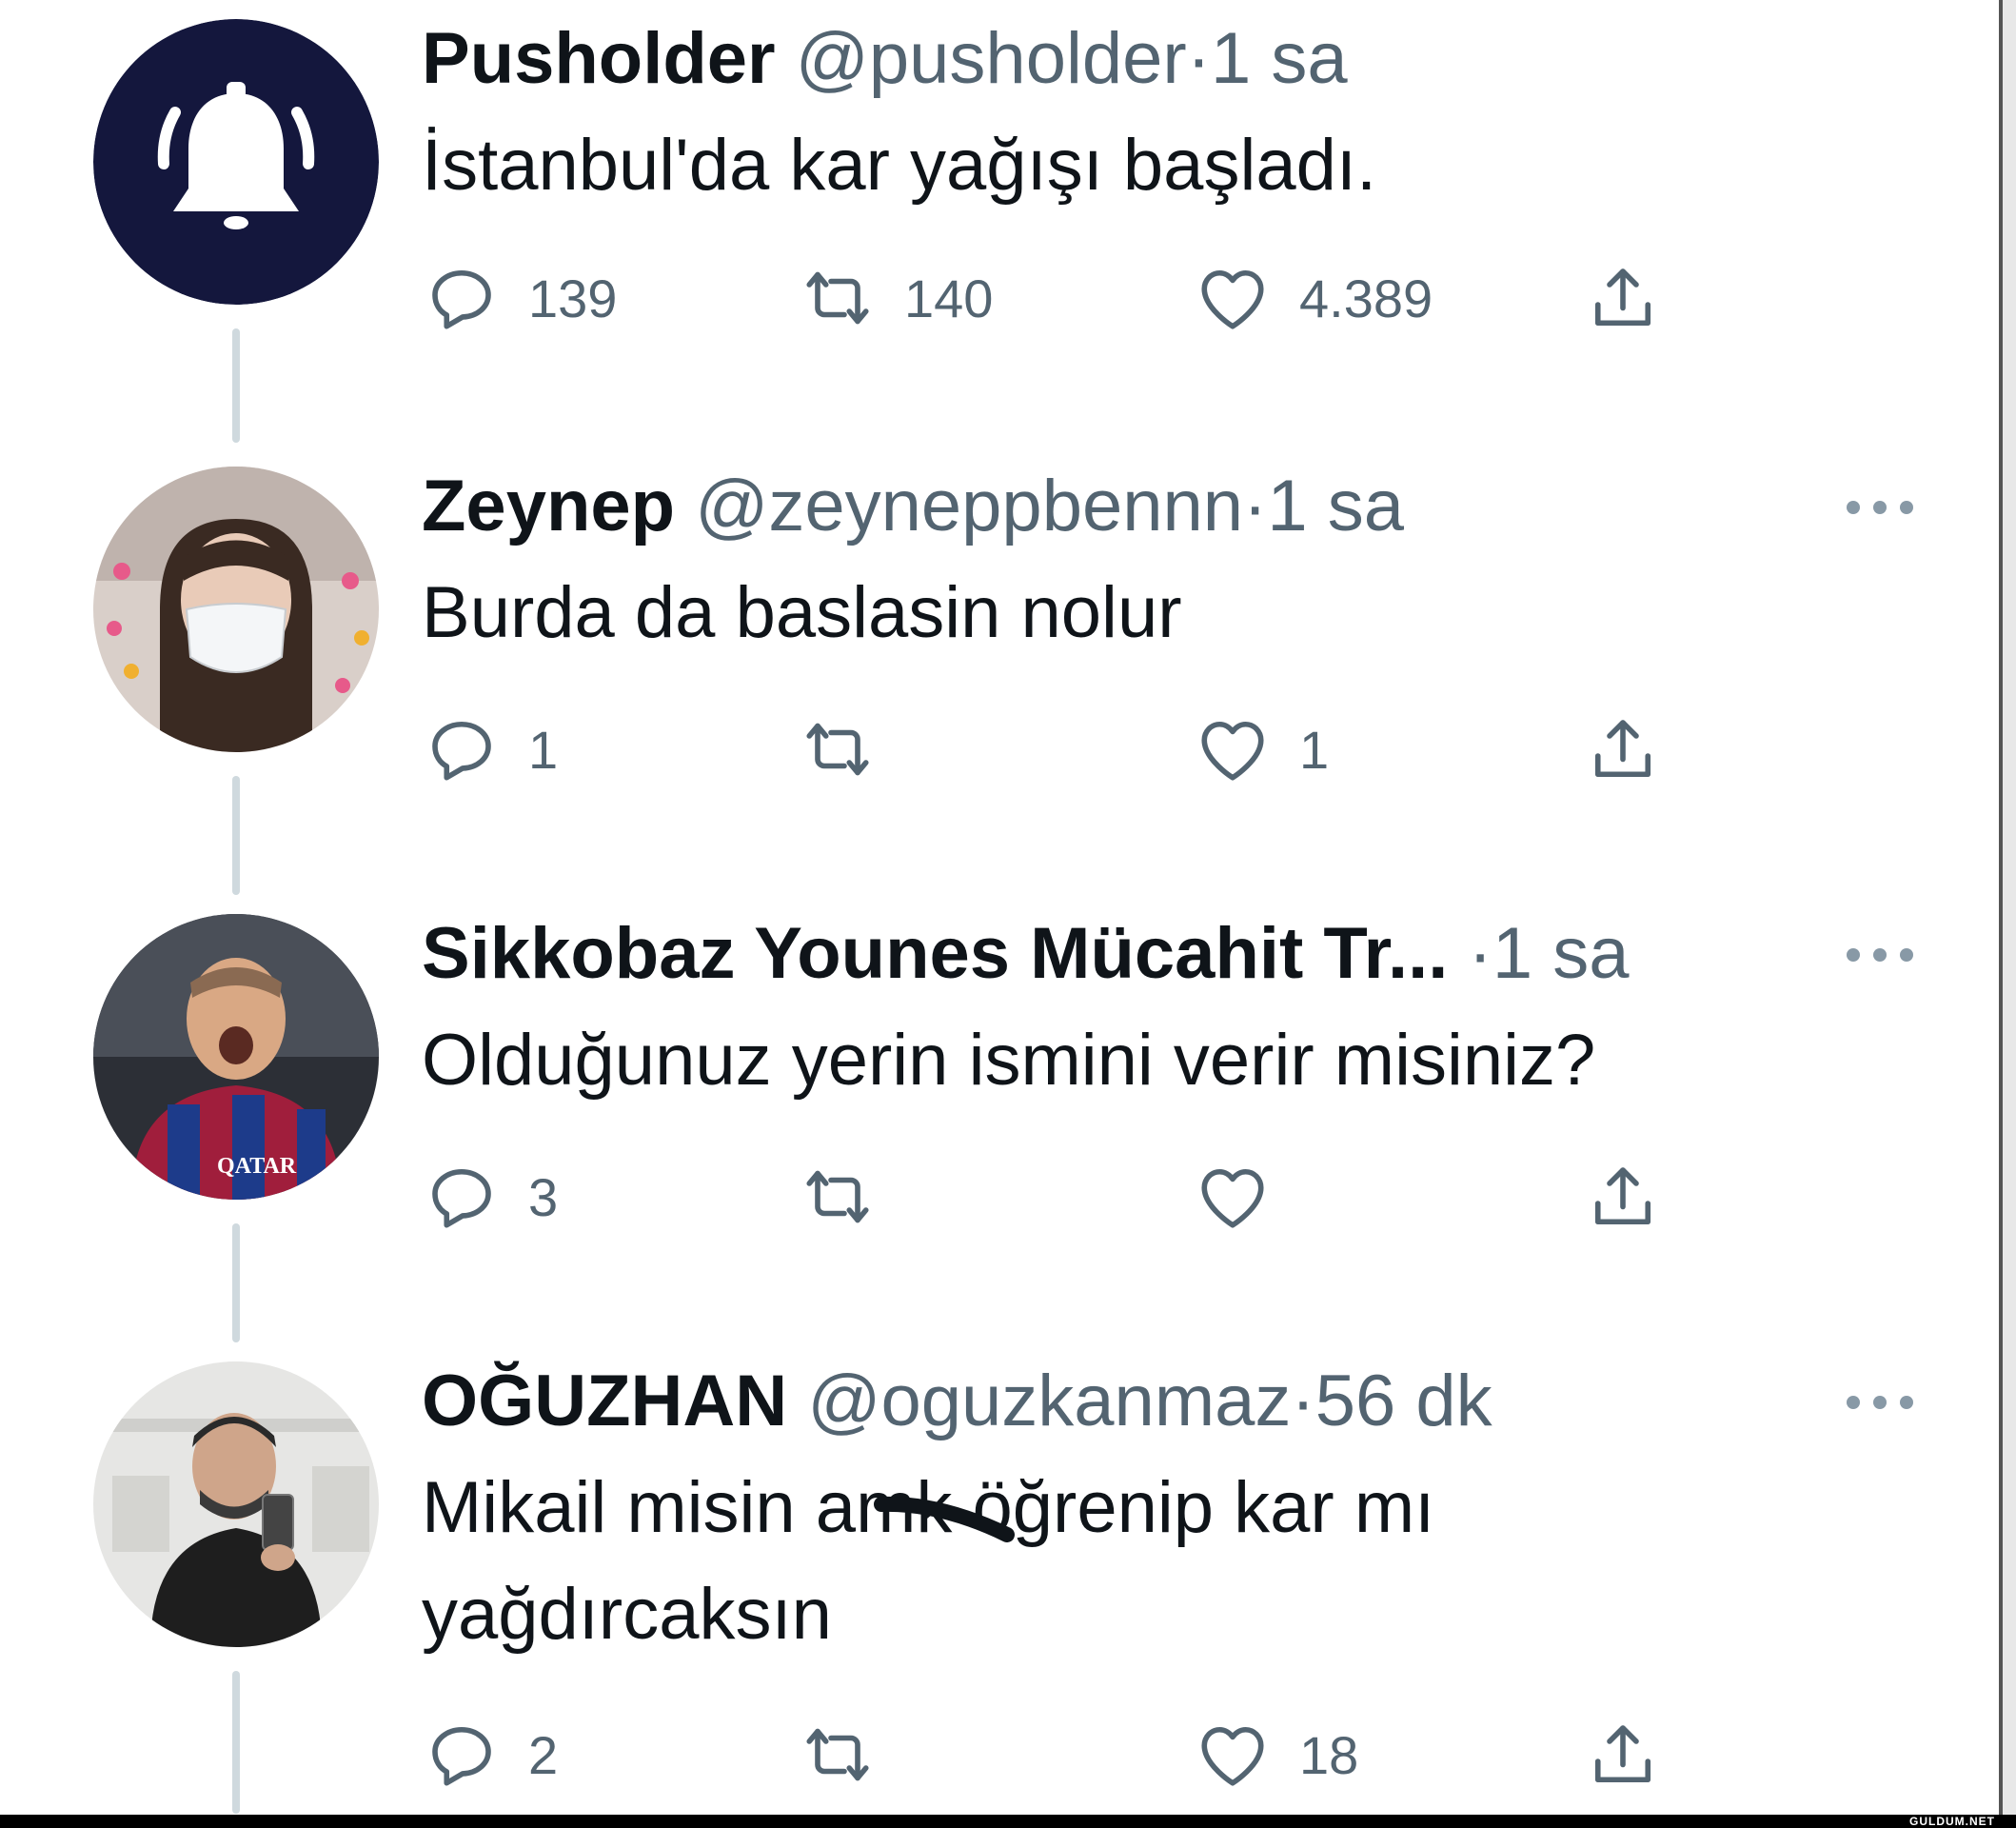  I want to click on display-name: Zeynep, so click(548, 506).